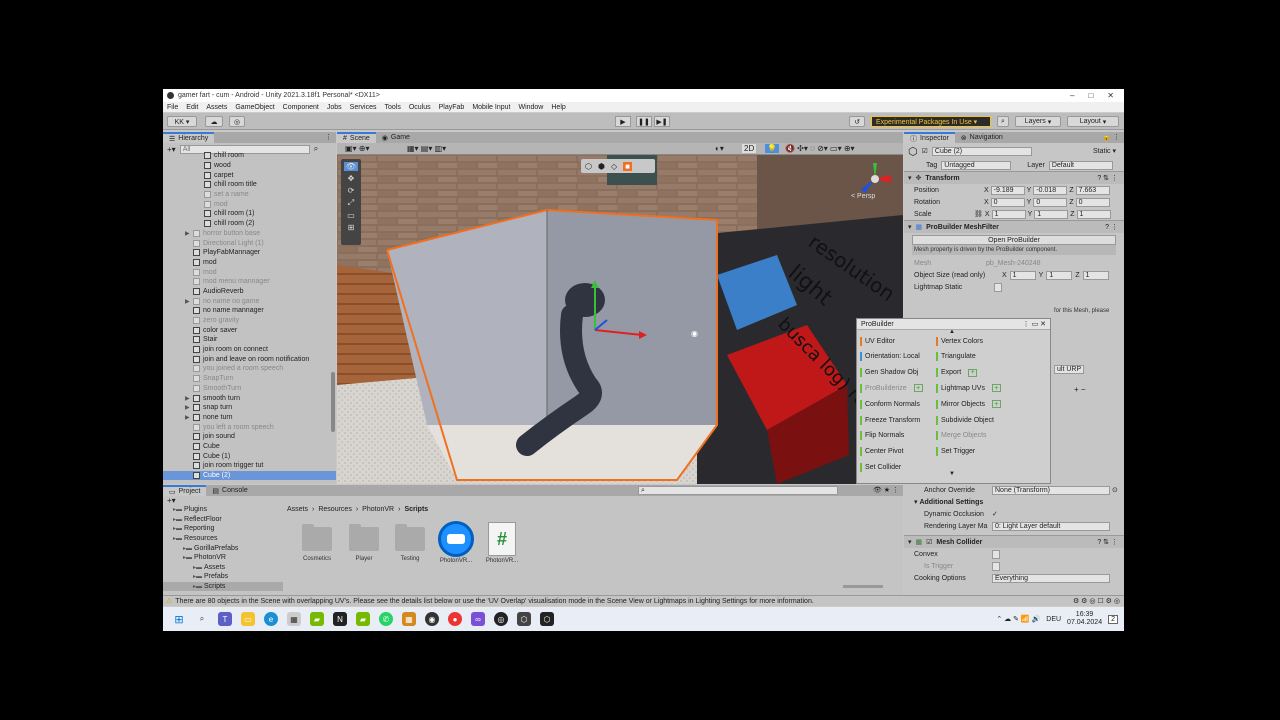  What do you see at coordinates (249, 340) in the screenshot?
I see `hierarchy-item: Stair` at bounding box center [249, 340].